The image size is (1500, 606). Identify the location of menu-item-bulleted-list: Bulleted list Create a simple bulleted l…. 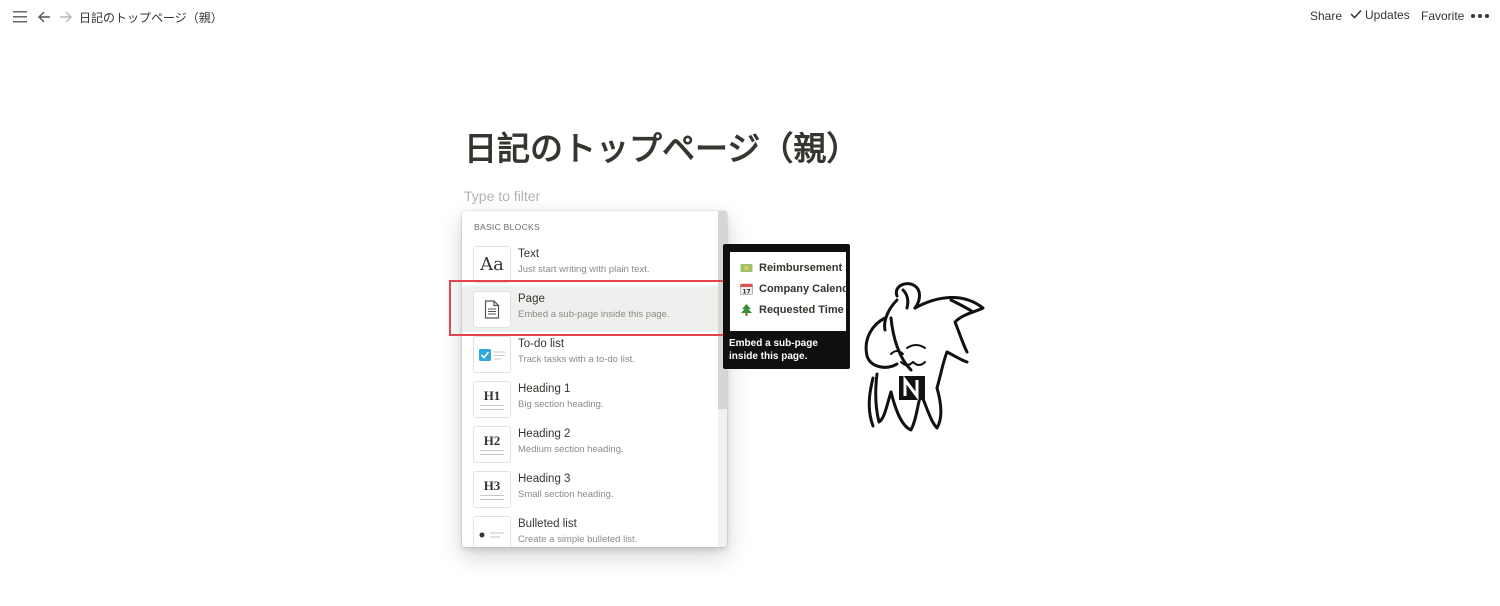
(590, 529).